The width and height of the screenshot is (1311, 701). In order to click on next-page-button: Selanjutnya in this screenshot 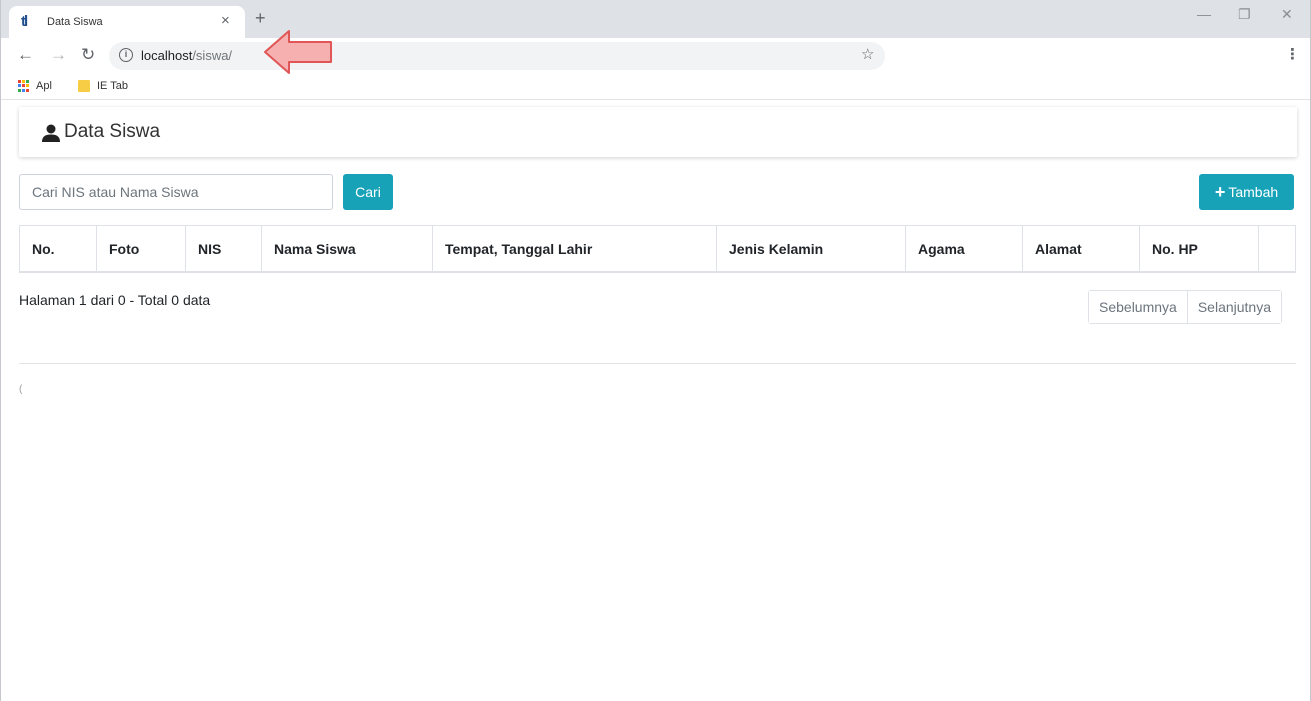, I will do `click(1233, 307)`.